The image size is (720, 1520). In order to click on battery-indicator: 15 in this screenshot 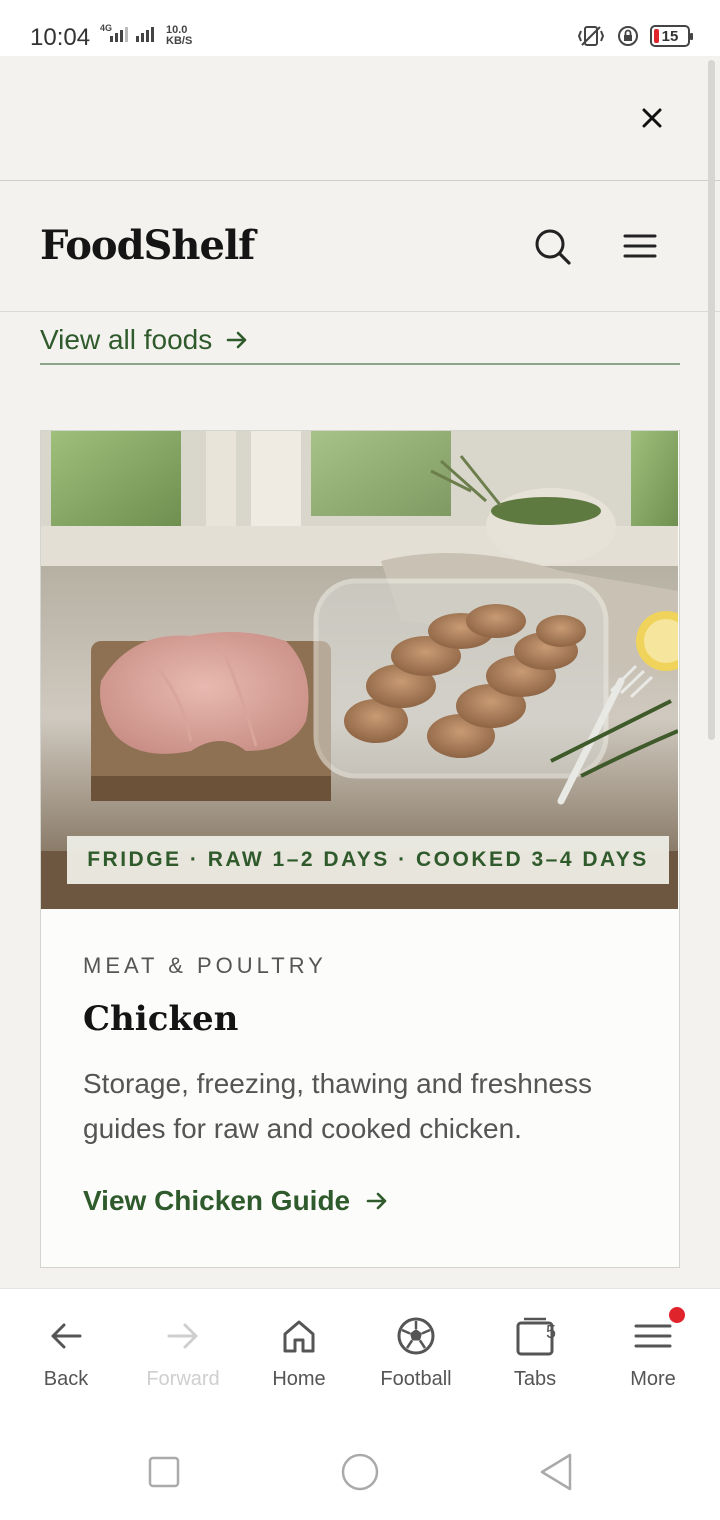, I will do `click(671, 36)`.